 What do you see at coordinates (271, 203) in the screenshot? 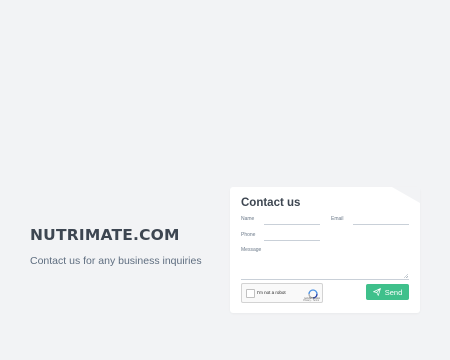
I see `contact-form-title: Contact us` at bounding box center [271, 203].